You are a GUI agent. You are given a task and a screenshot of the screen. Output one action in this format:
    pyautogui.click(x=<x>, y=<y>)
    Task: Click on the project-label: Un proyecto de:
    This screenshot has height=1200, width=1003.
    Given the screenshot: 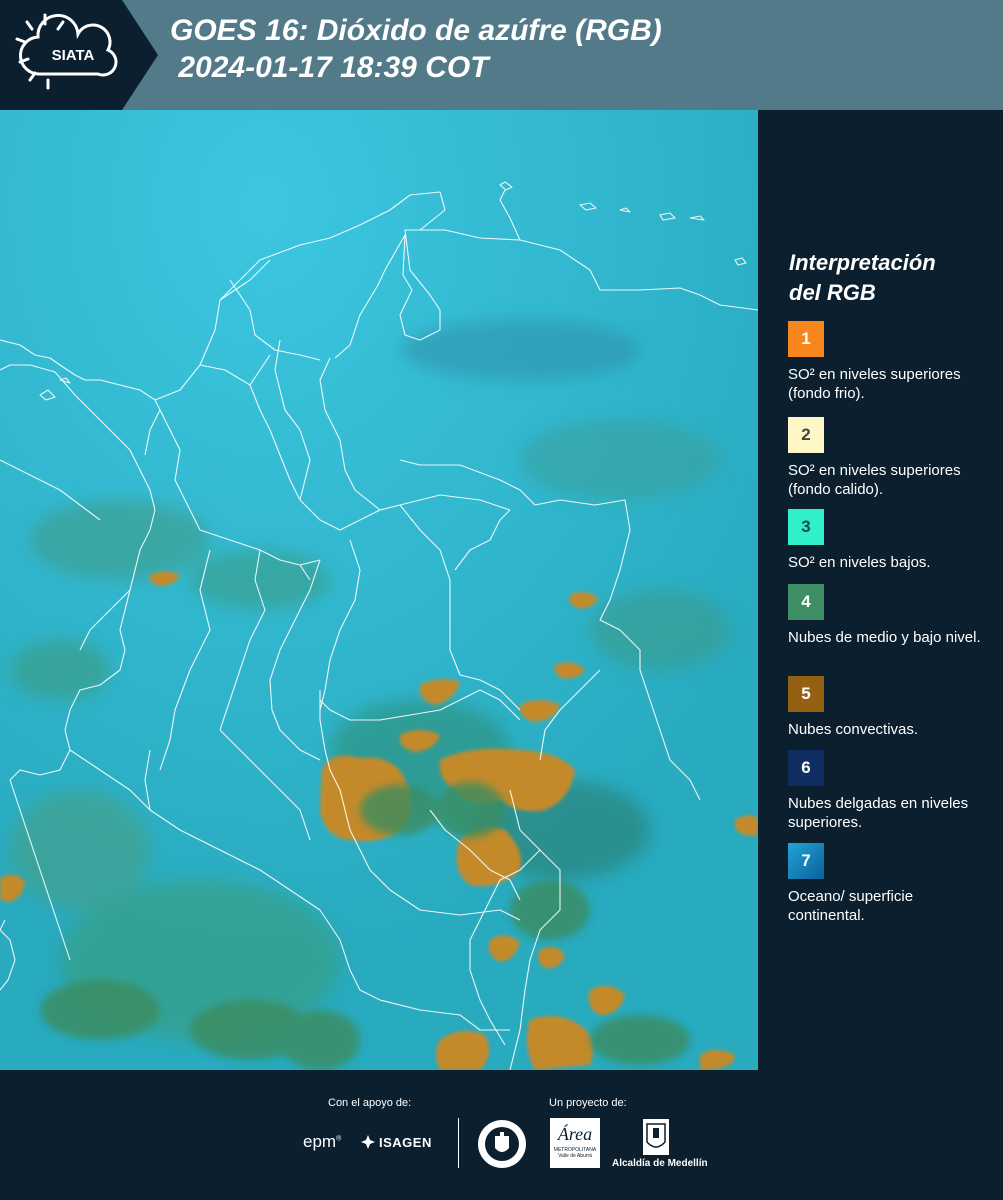 What is the action you would take?
    pyautogui.click(x=588, y=1103)
    